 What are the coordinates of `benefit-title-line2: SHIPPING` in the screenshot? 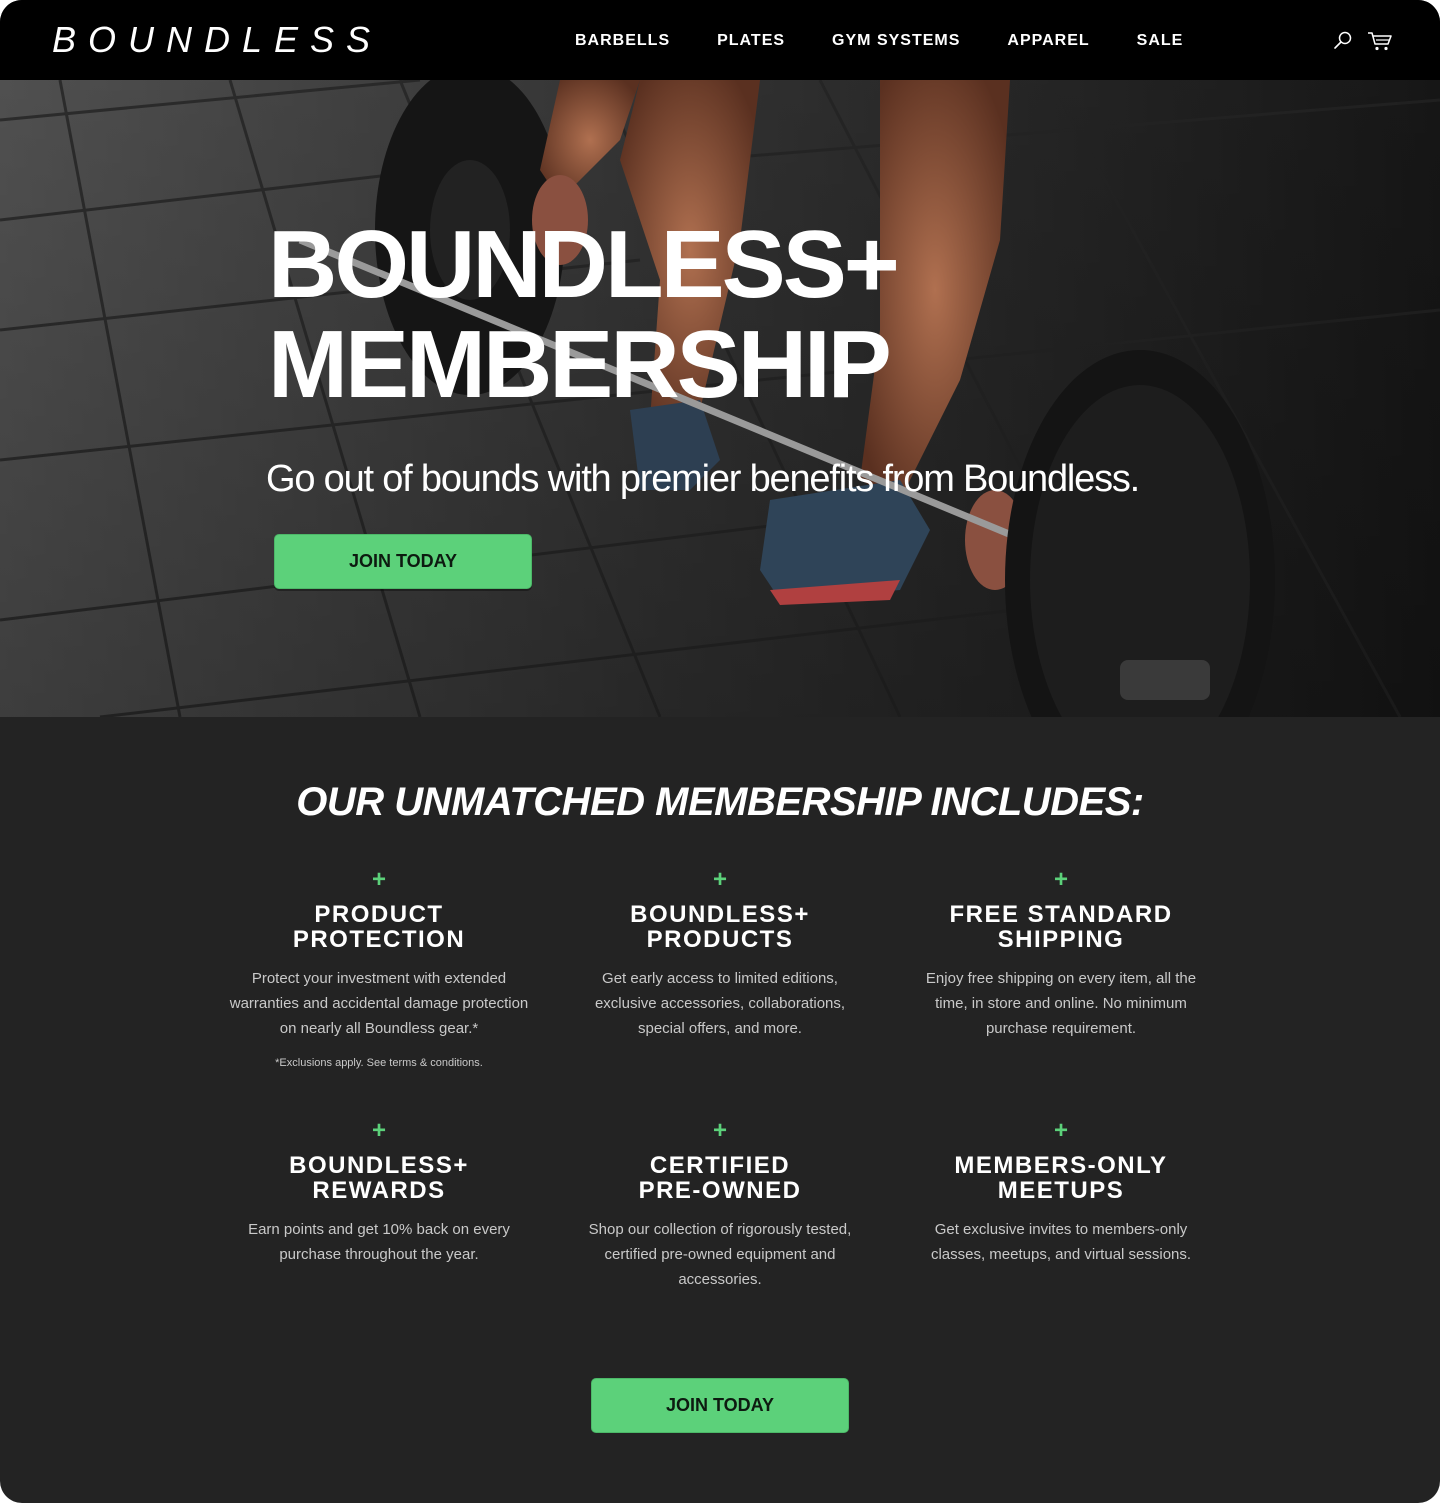 It's located at (1061, 939).